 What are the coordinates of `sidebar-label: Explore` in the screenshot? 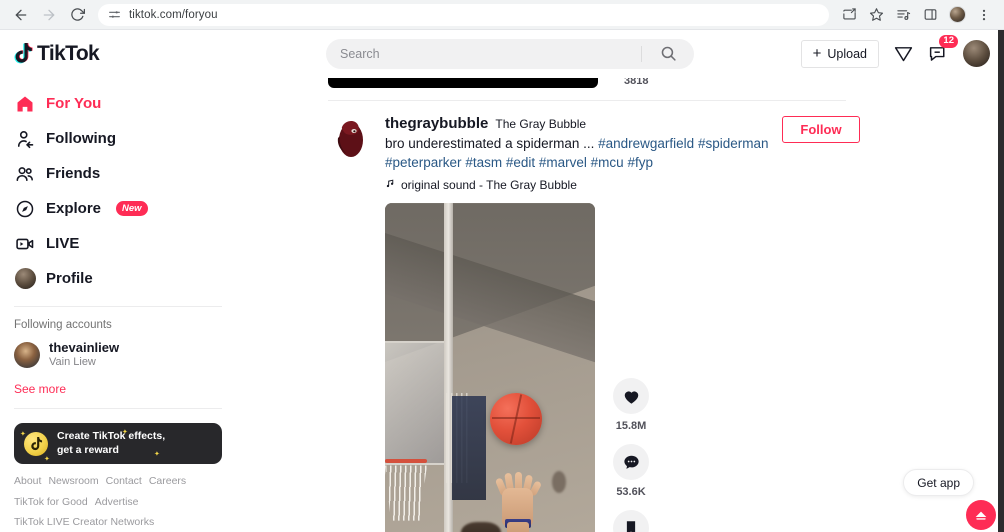 It's located at (74, 208).